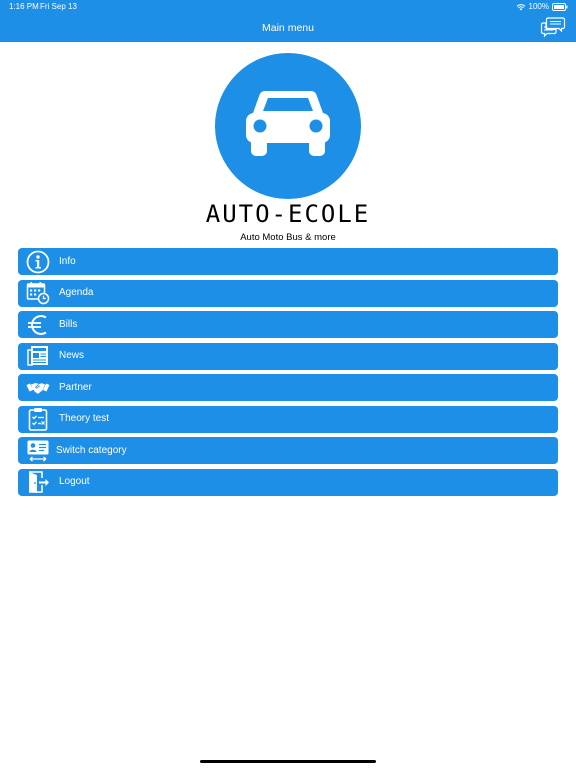 Image resolution: width=576 pixels, height=768 pixels. I want to click on chat-bubbles-icon, so click(553, 27).